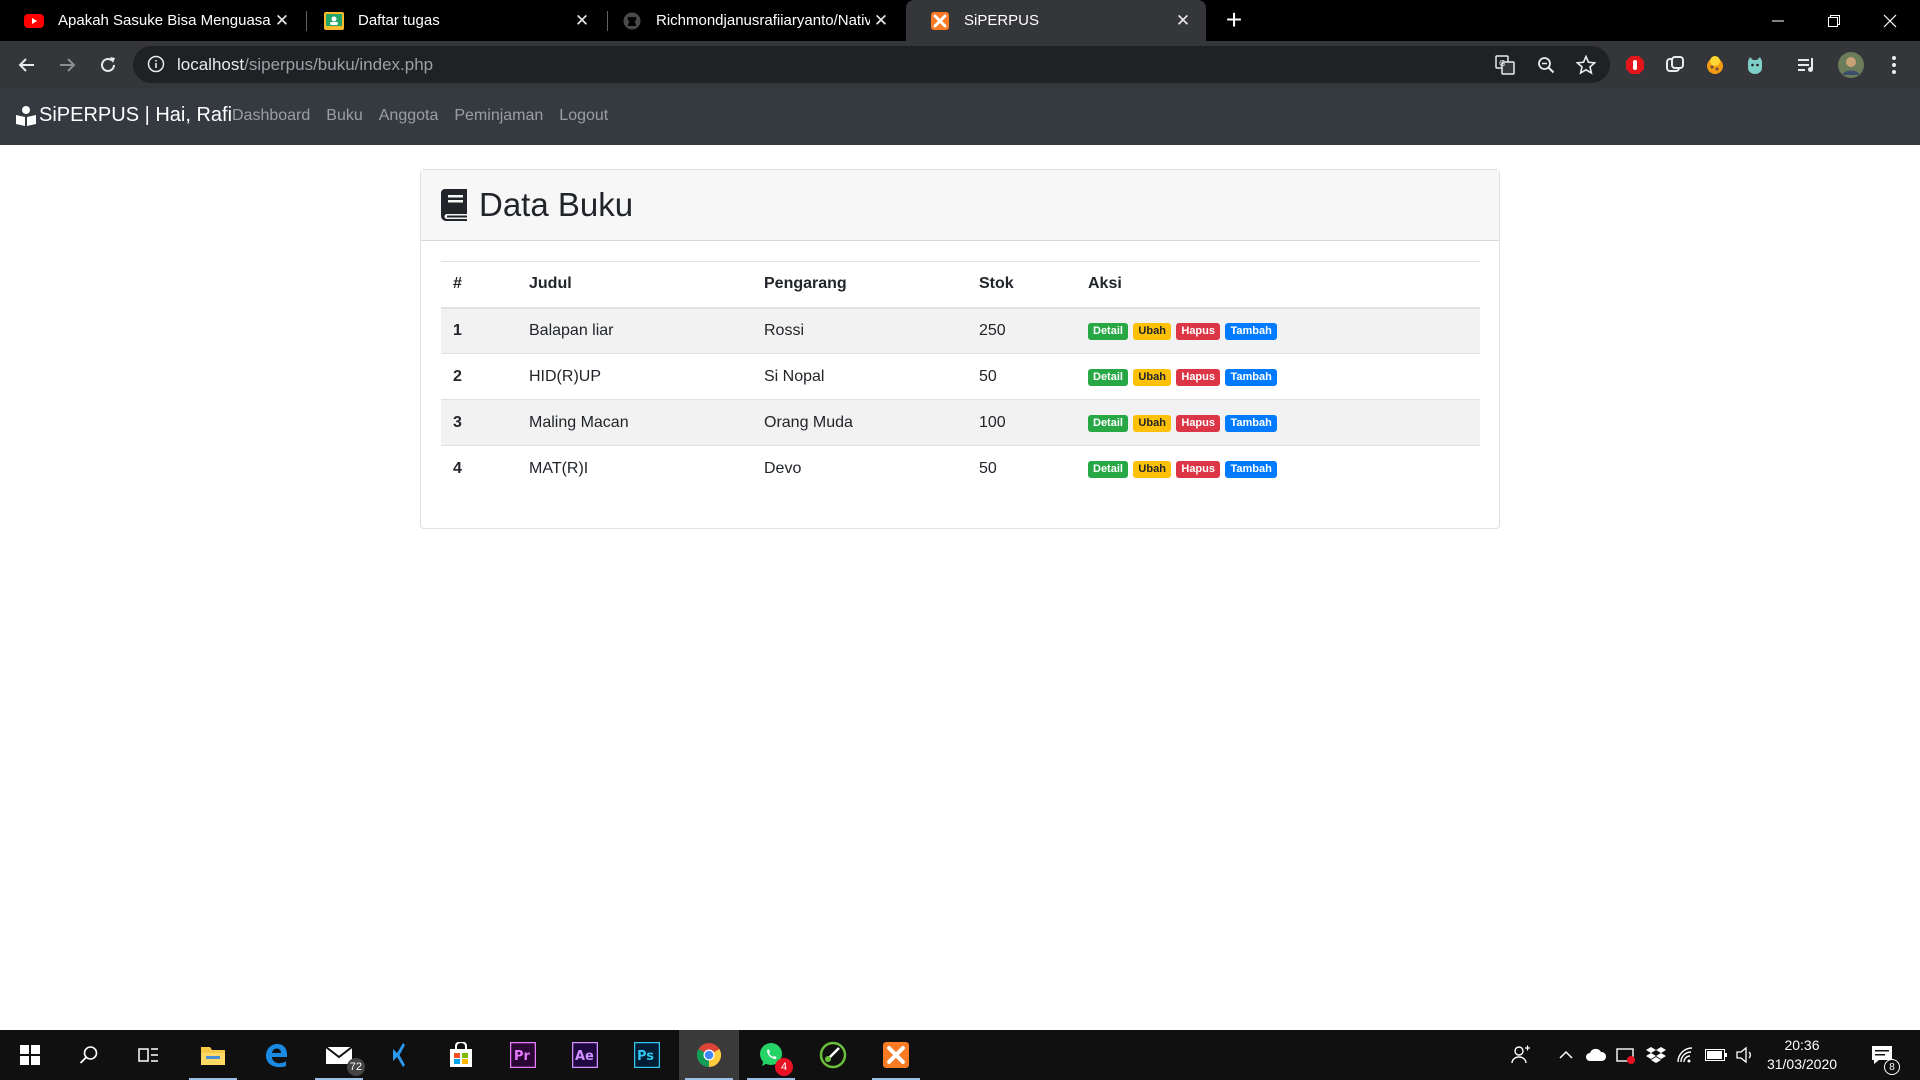 The height and width of the screenshot is (1080, 1920). I want to click on nav-peminjaman: Peminjaman, so click(498, 116).